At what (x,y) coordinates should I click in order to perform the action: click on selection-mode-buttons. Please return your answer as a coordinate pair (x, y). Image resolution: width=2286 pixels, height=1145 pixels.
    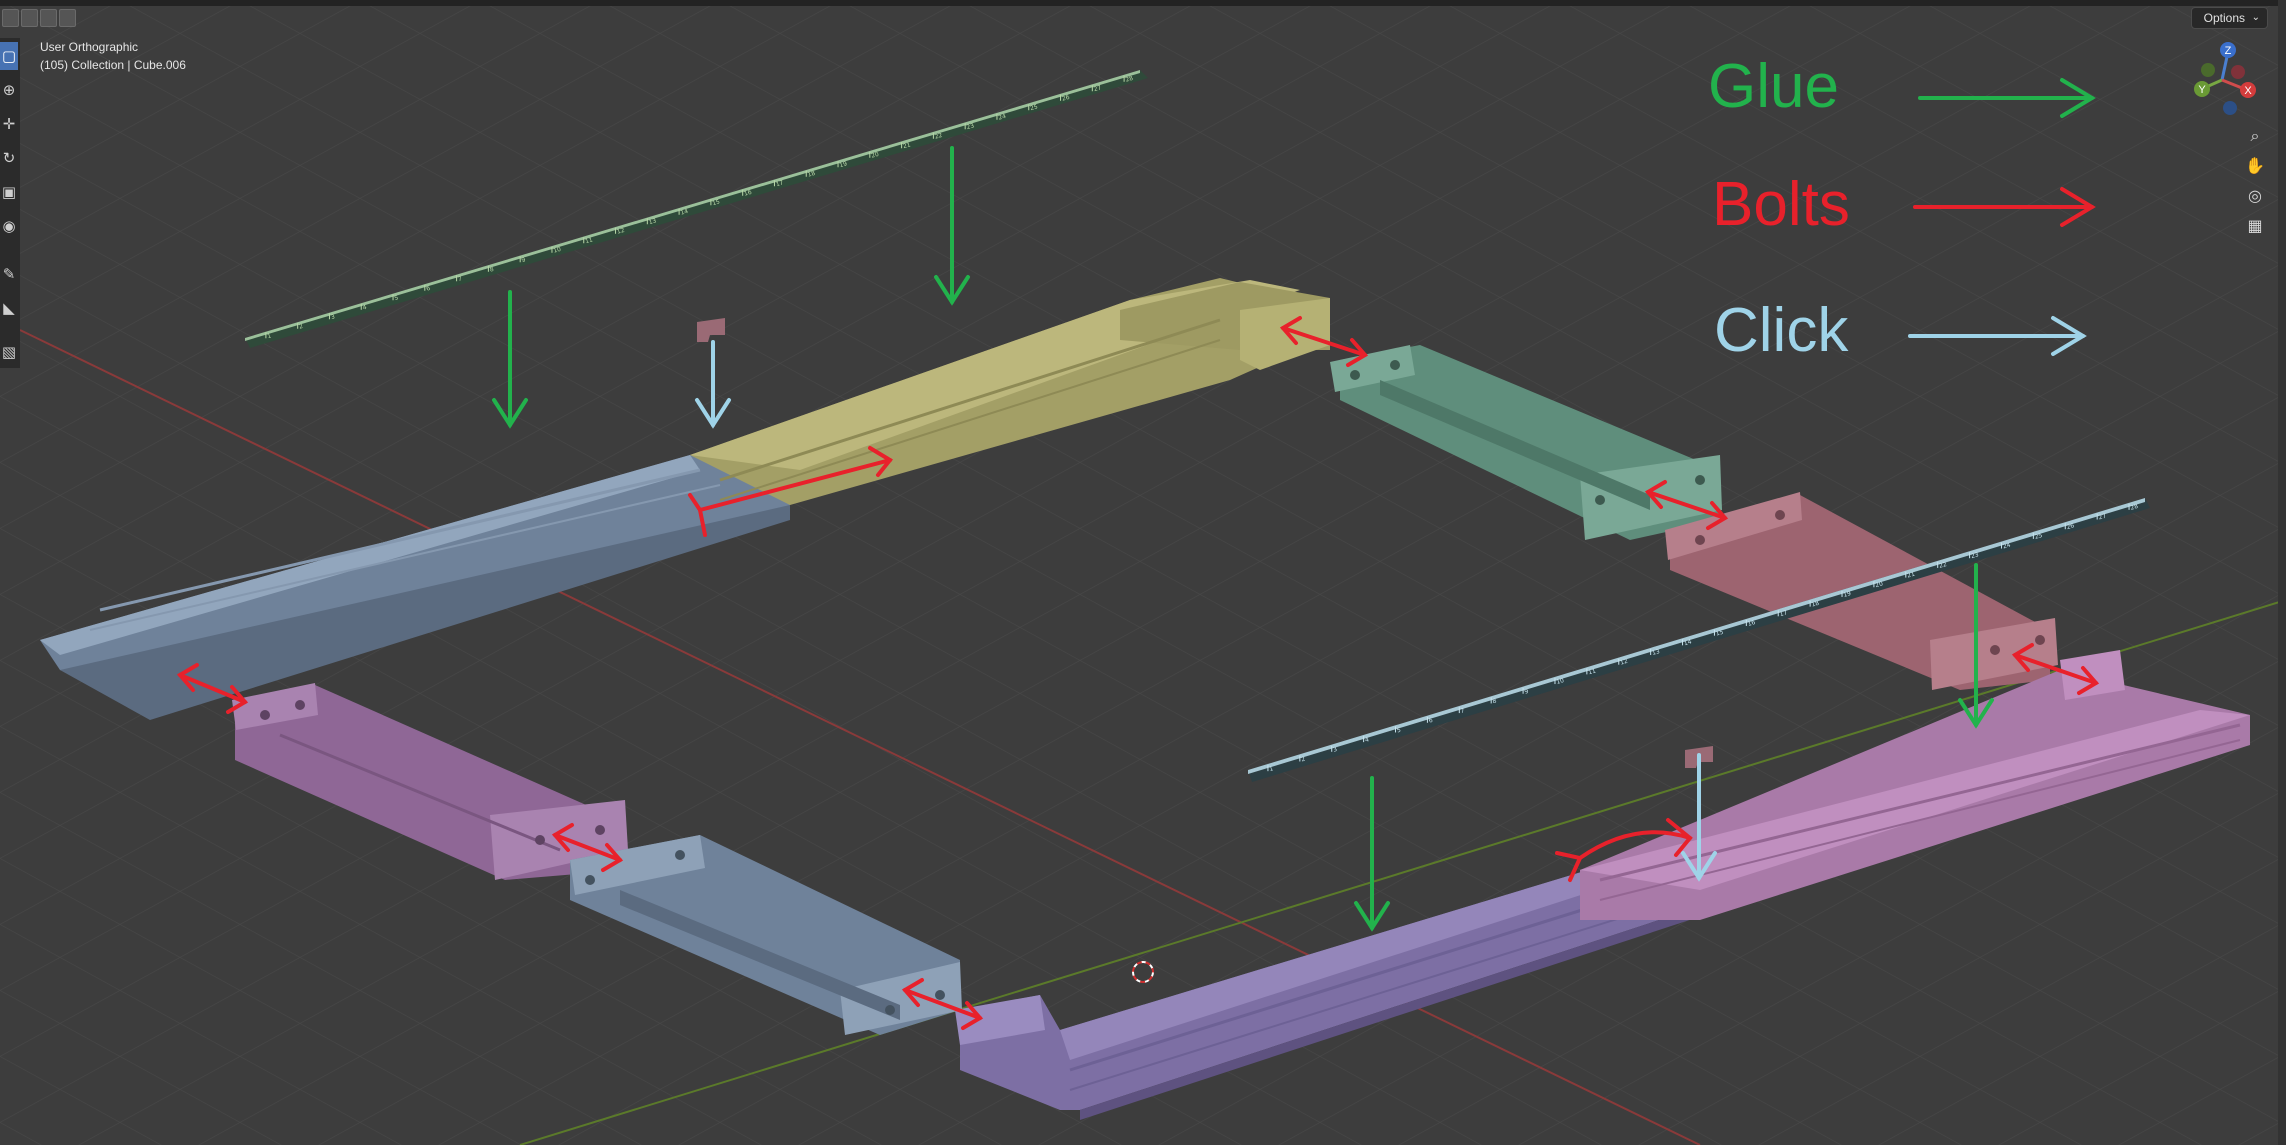
    Looking at the image, I should click on (38, 17).